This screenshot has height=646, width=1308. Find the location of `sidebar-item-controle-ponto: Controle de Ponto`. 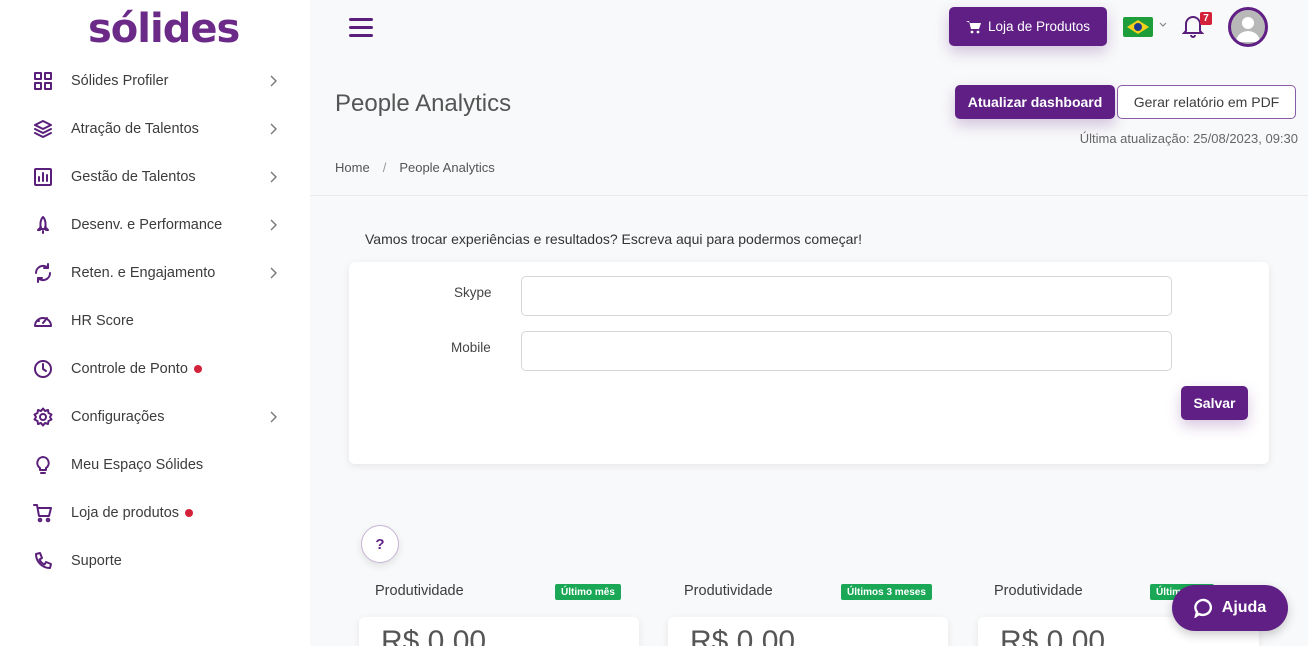

sidebar-item-controle-ponto: Controle de Ponto is located at coordinates (155, 369).